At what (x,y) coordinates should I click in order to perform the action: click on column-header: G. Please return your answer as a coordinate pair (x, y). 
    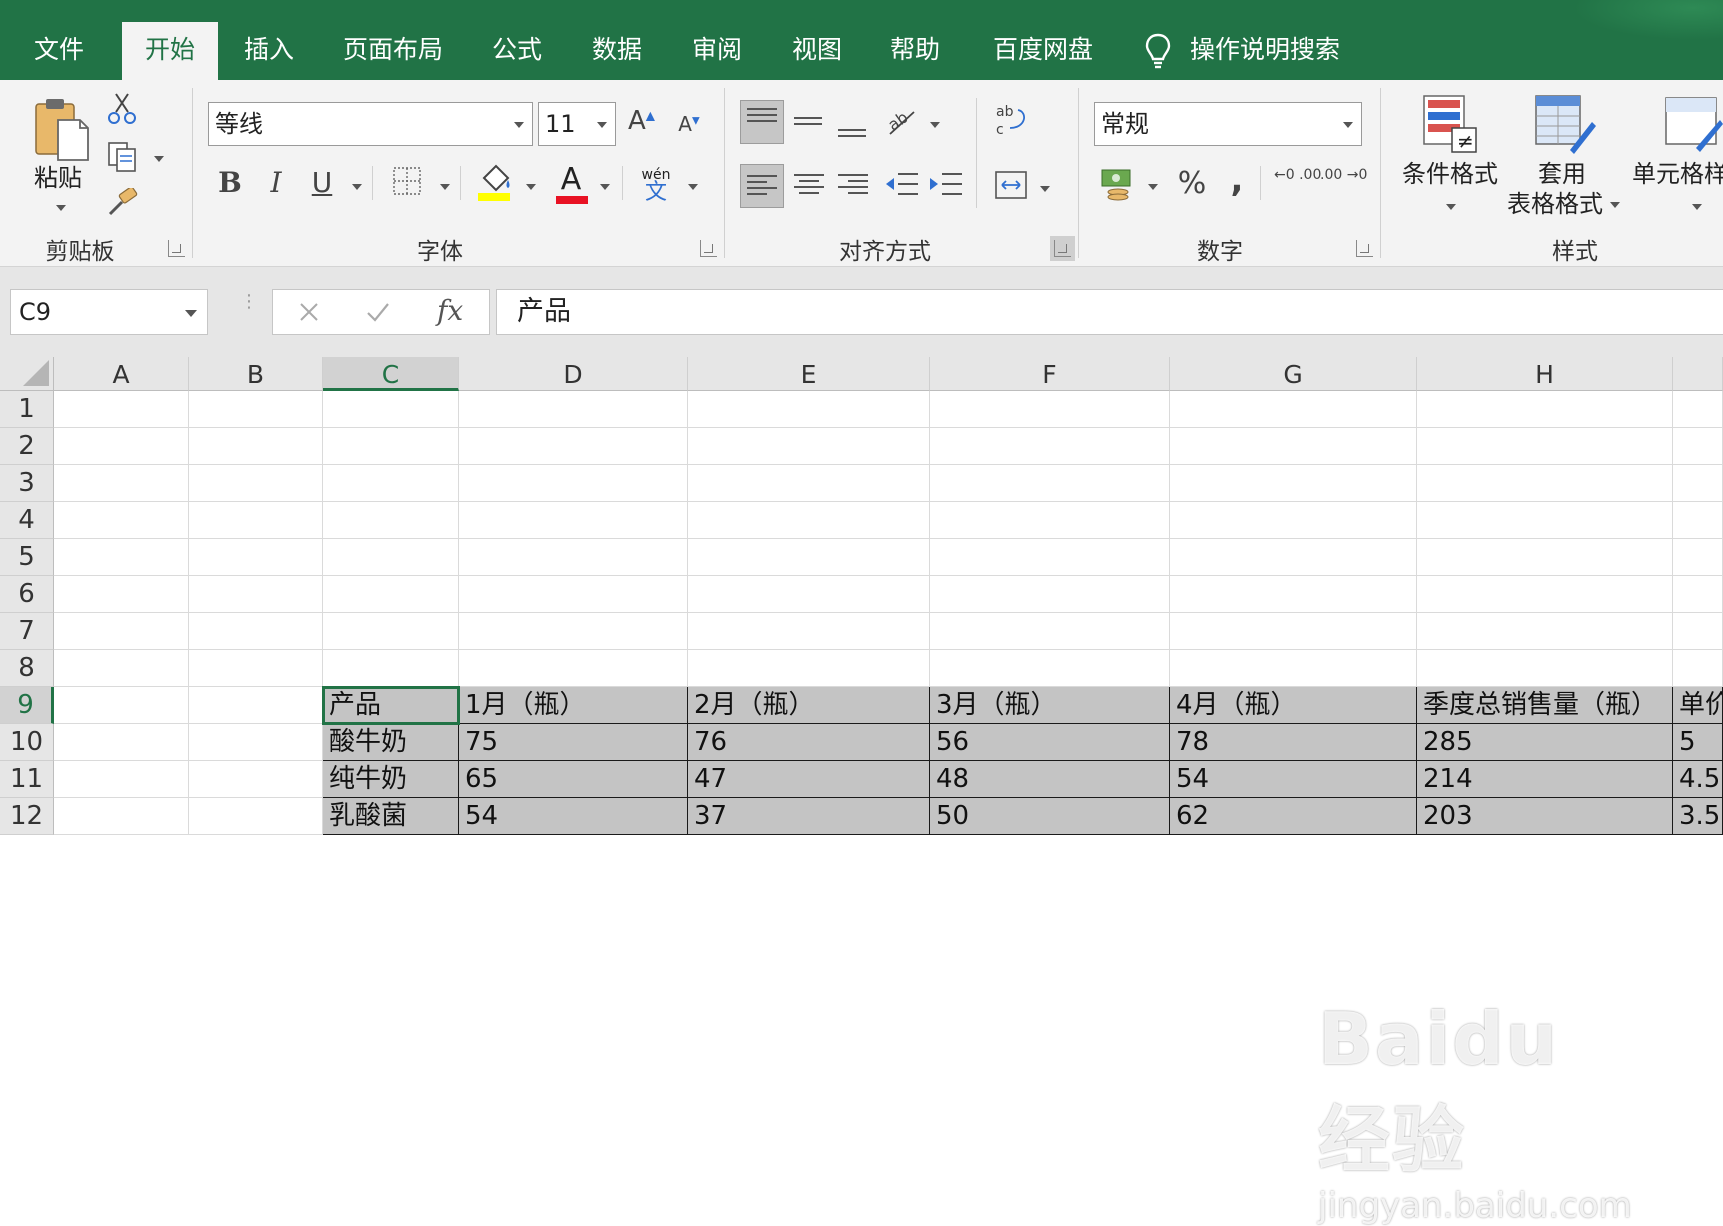
    Looking at the image, I should click on (1293, 374).